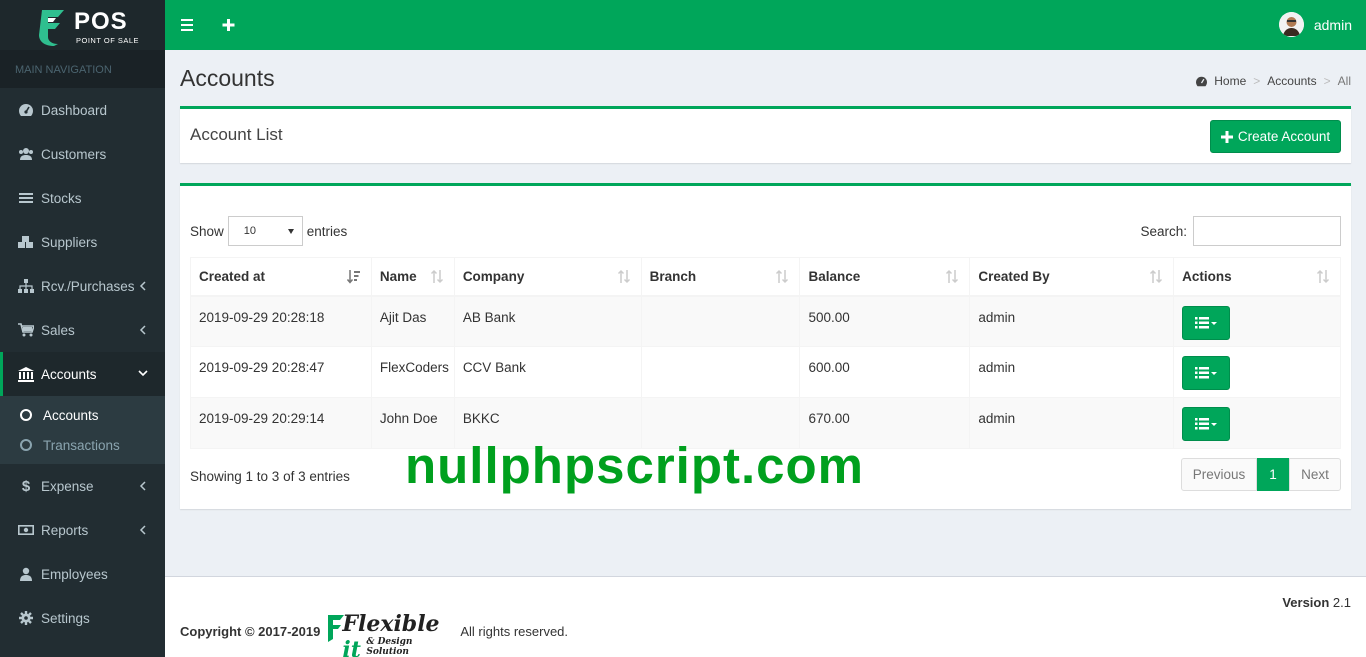 The width and height of the screenshot is (1366, 657). Describe the element at coordinates (26, 286) in the screenshot. I see `sitemap-icon` at that location.